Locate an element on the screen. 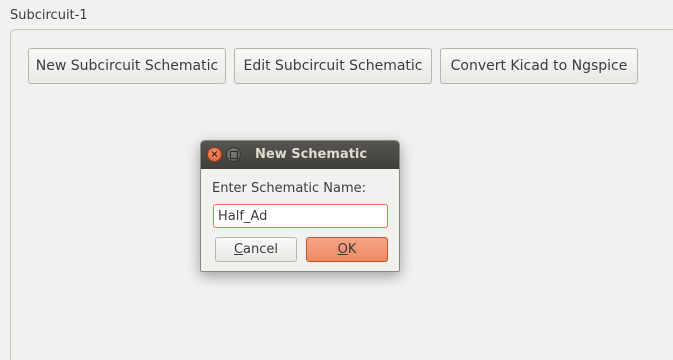  convert-kicad-to-ngspice-button: Convert Kicad to Ngspice is located at coordinates (539, 66).